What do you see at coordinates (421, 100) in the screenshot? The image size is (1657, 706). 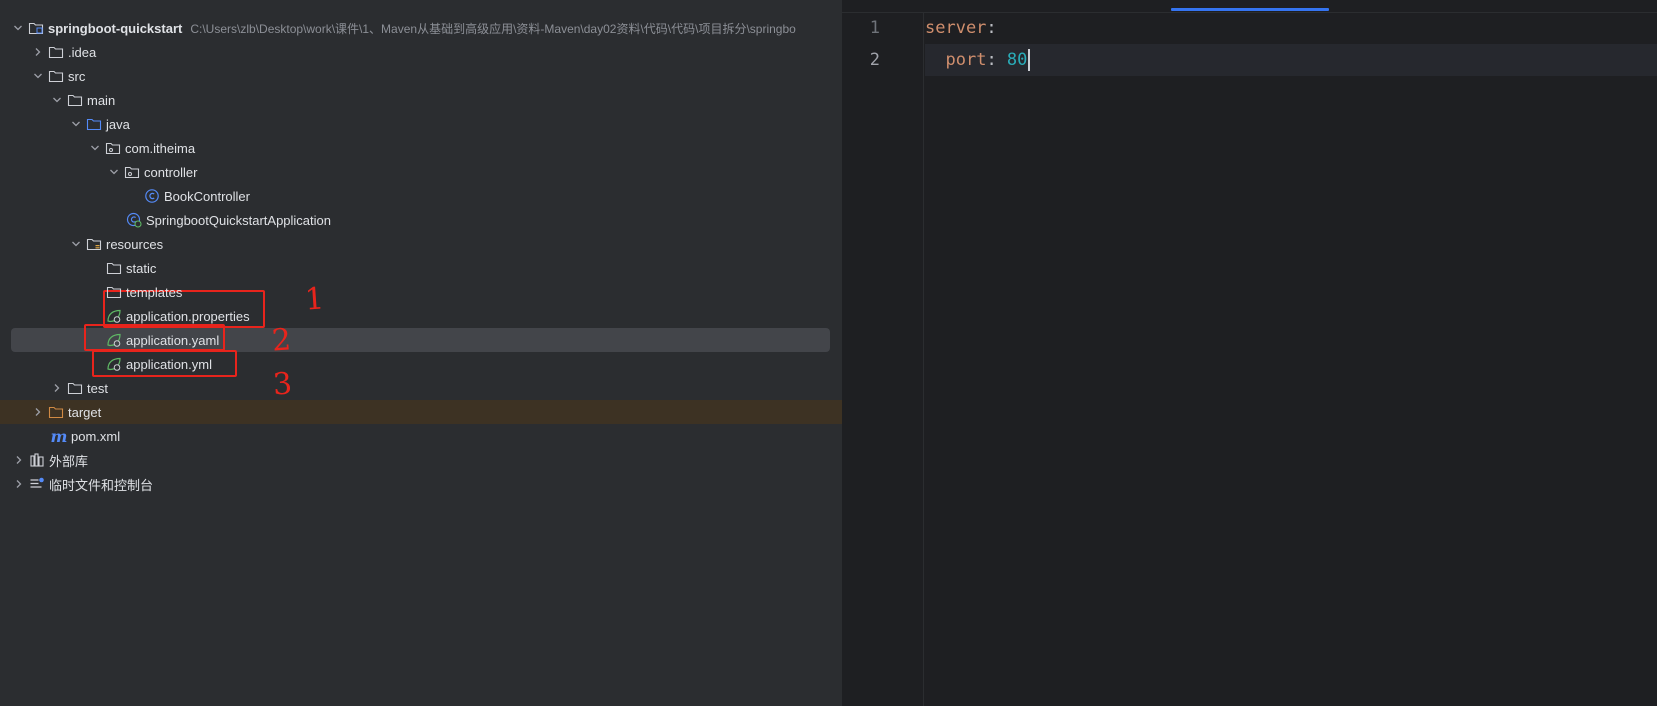 I see `tree-item-main: main` at bounding box center [421, 100].